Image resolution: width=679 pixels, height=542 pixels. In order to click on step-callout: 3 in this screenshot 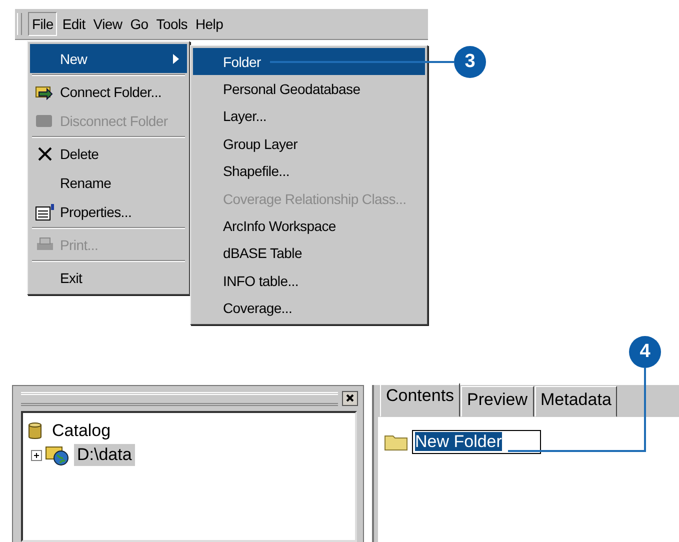, I will do `click(470, 62)`.